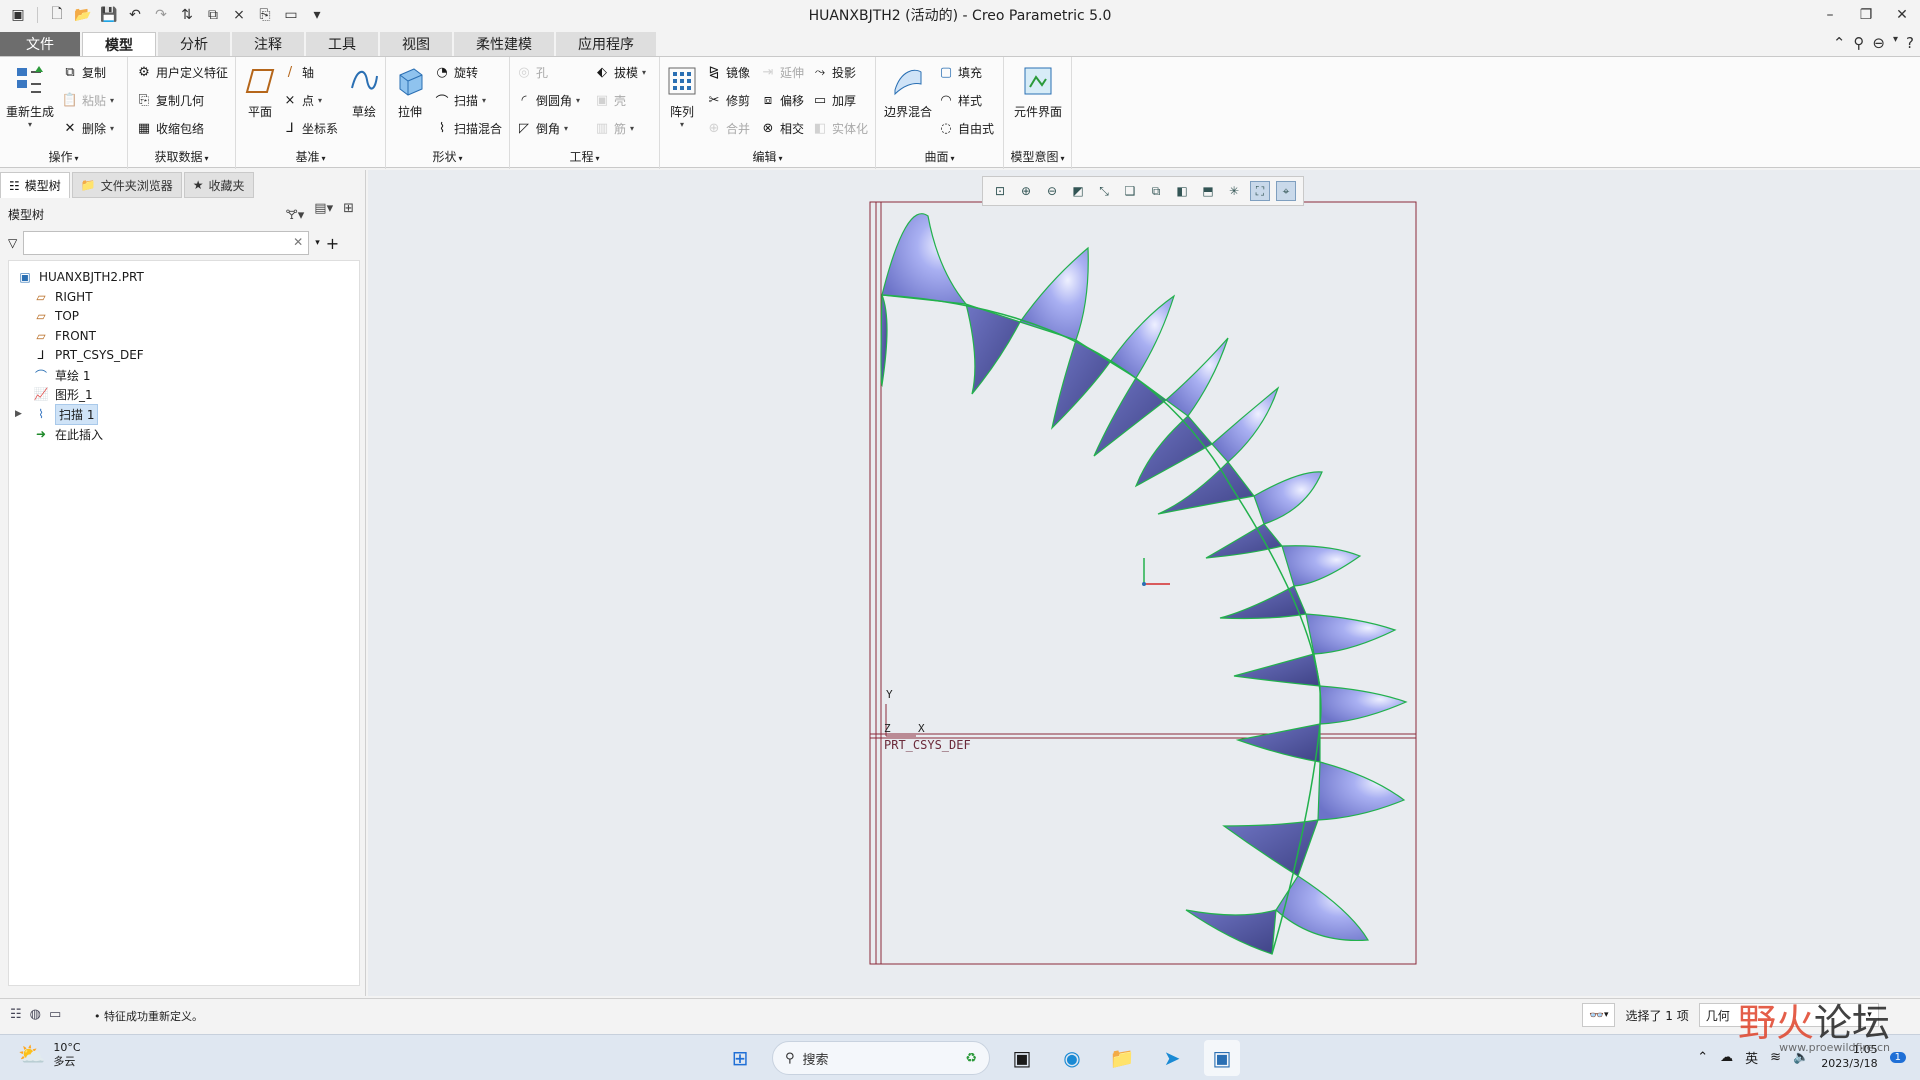  Describe the element at coordinates (1830, 15) in the screenshot. I see `minimize-icon: –` at that location.